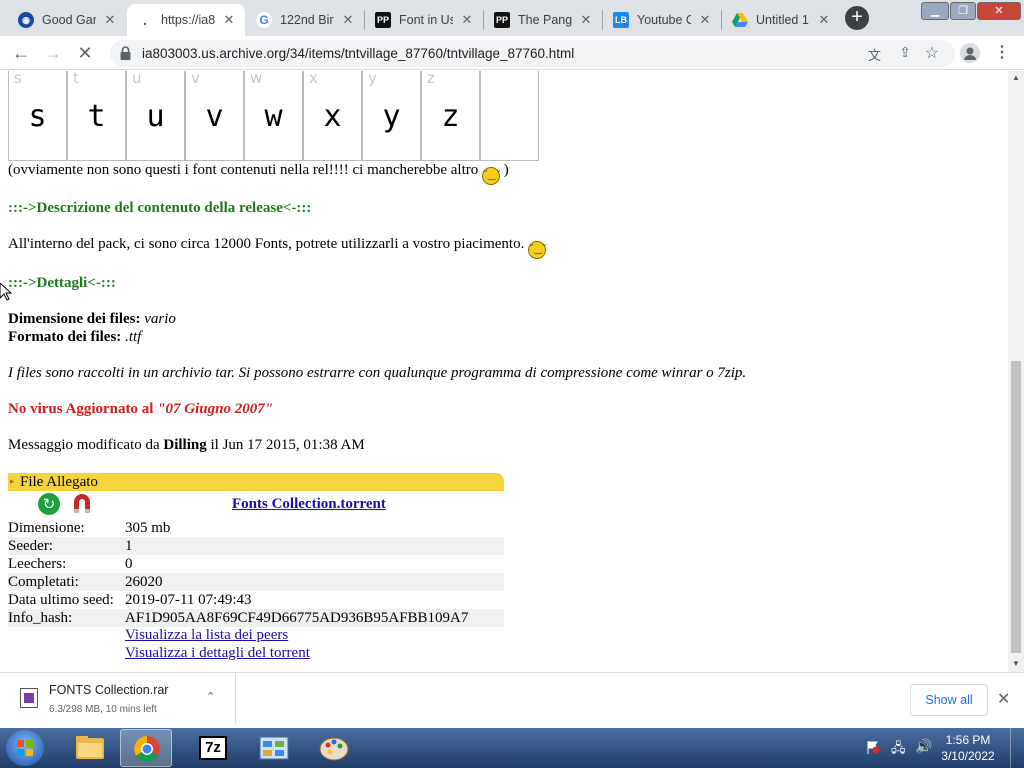  Describe the element at coordinates (90, 748) in the screenshot. I see `file-explorer-icon` at that location.